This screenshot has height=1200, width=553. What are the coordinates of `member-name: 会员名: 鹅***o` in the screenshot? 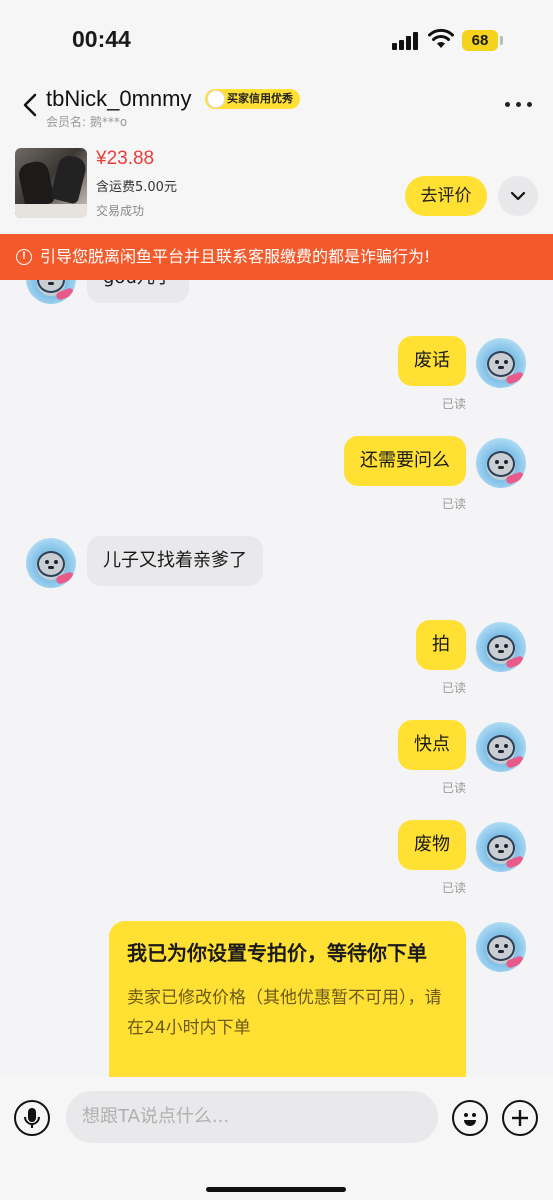 It's located at (87, 122).